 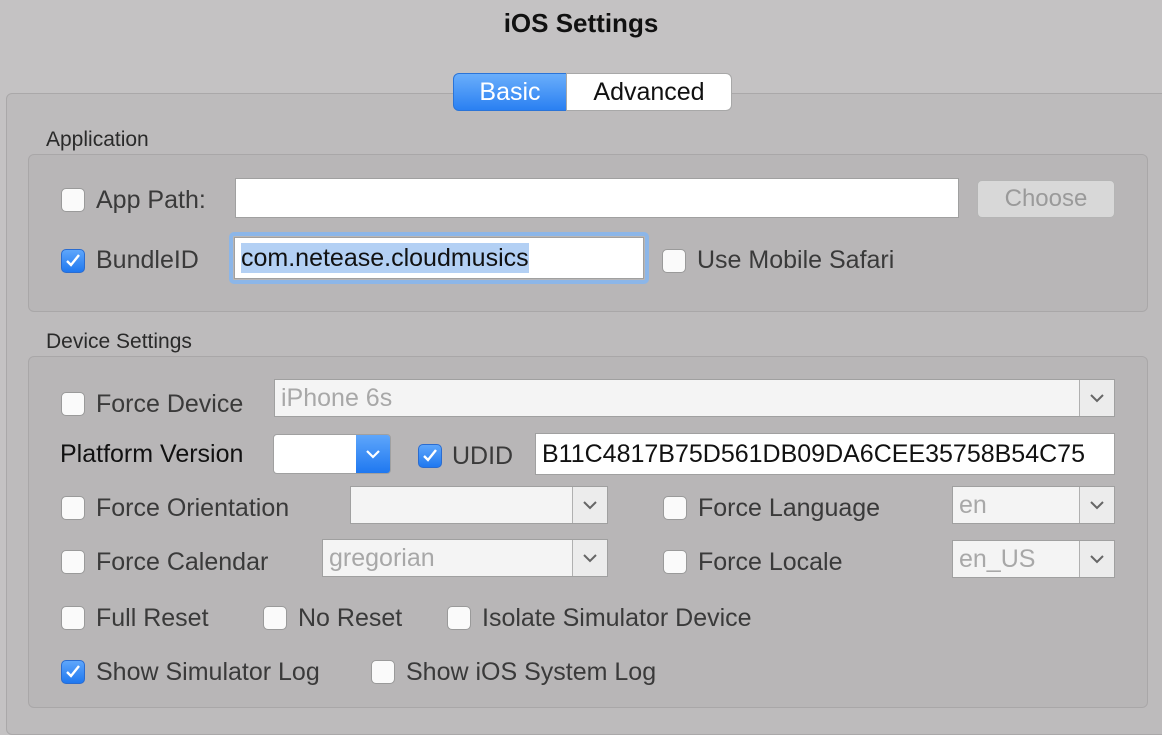 I want to click on force-locale-label: Force Locale, so click(x=770, y=562).